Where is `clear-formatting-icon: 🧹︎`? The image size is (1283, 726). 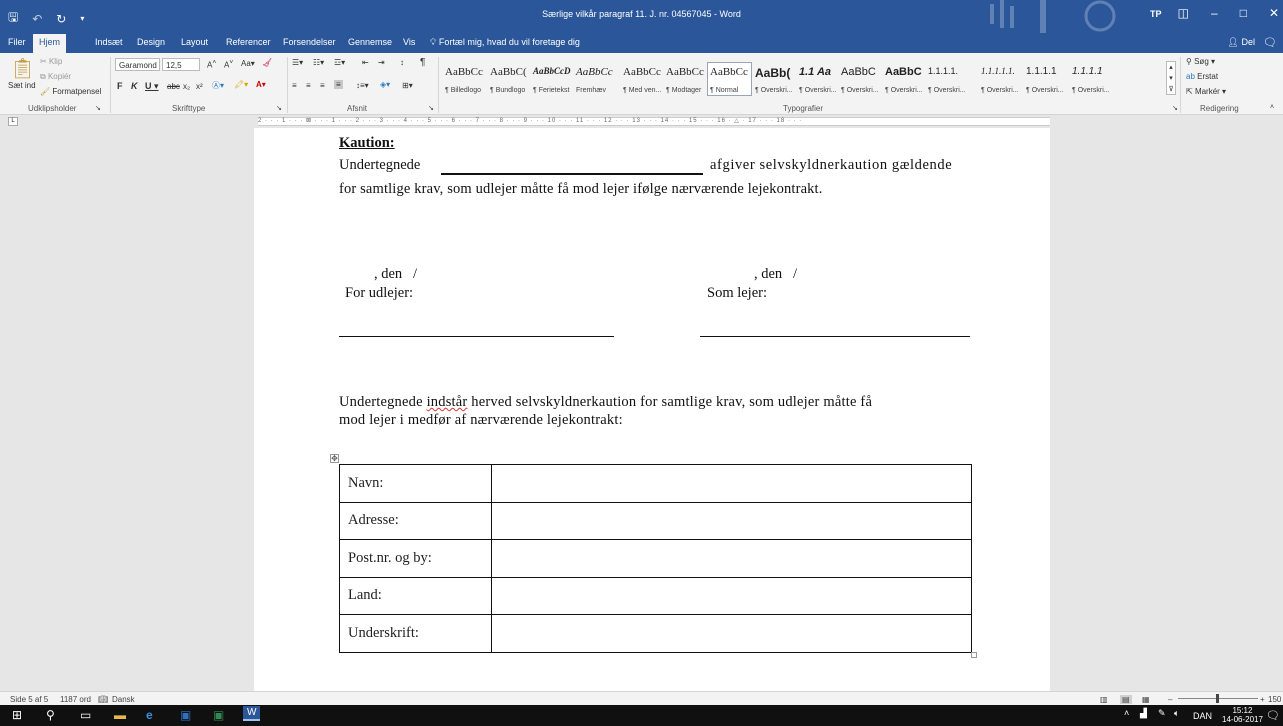
clear-formatting-icon: 🧹︎ is located at coordinates (267, 62).